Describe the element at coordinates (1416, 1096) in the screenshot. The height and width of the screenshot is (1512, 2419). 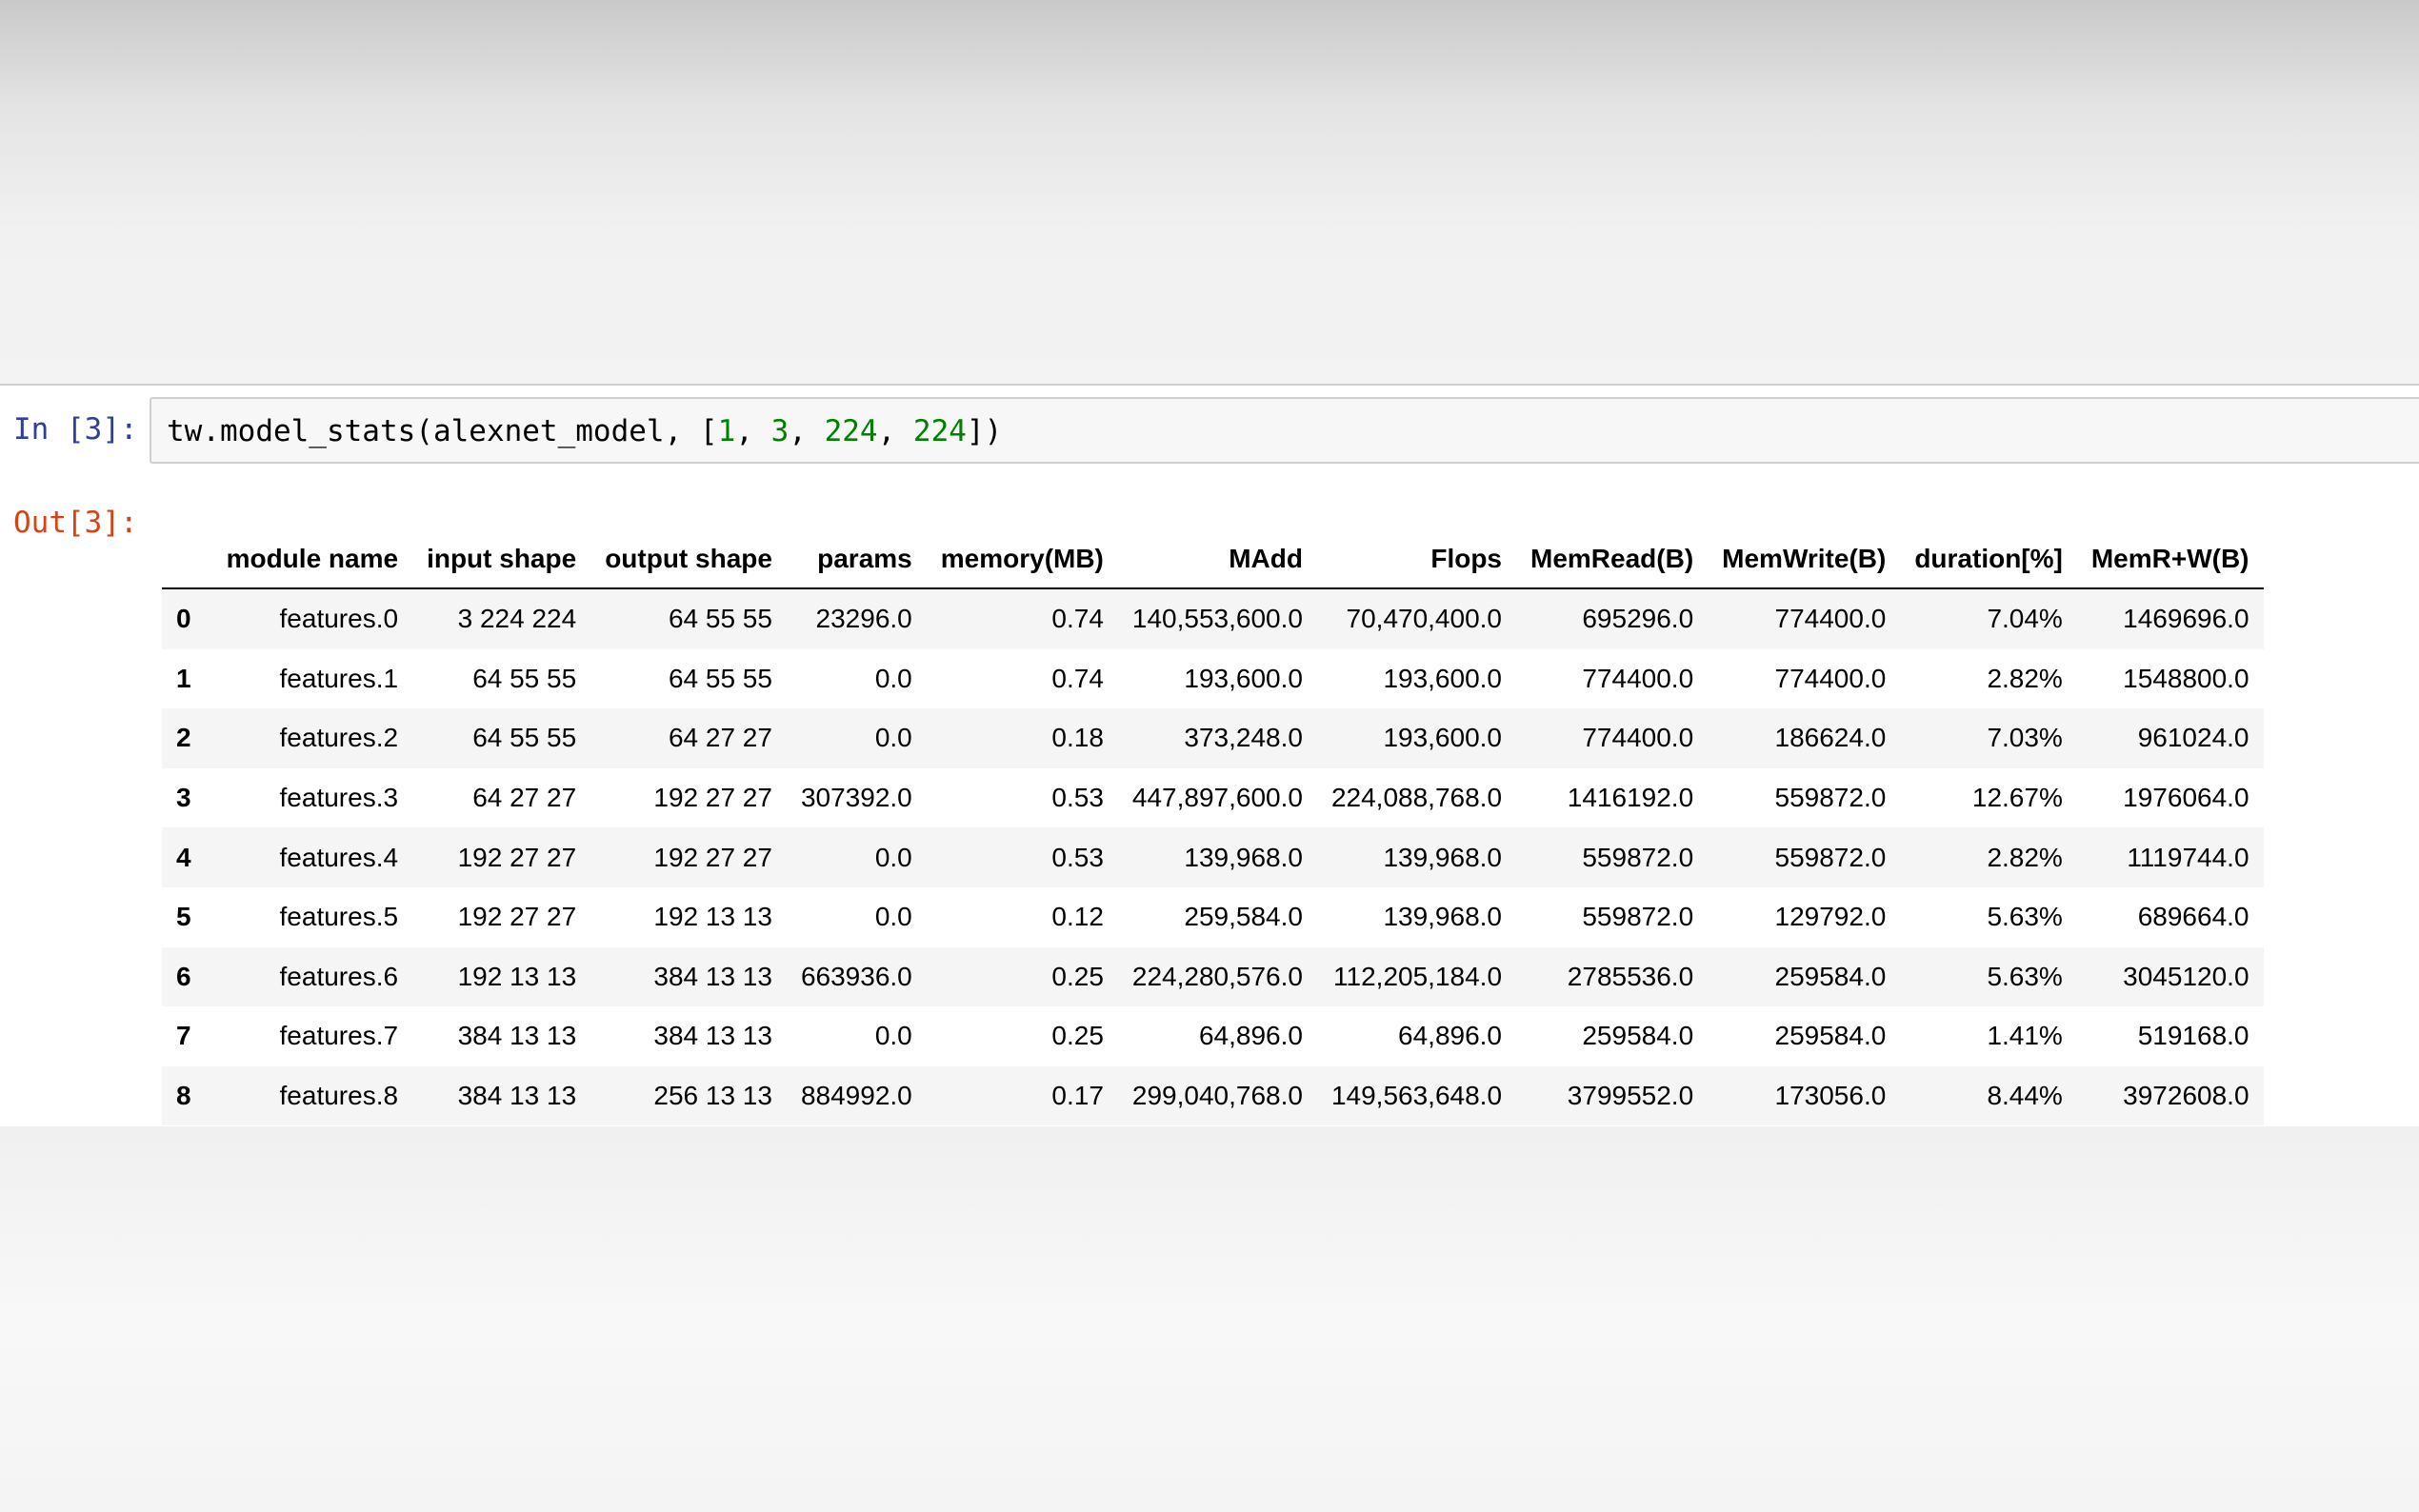
I see `table-cell: 149,563,648.0` at that location.